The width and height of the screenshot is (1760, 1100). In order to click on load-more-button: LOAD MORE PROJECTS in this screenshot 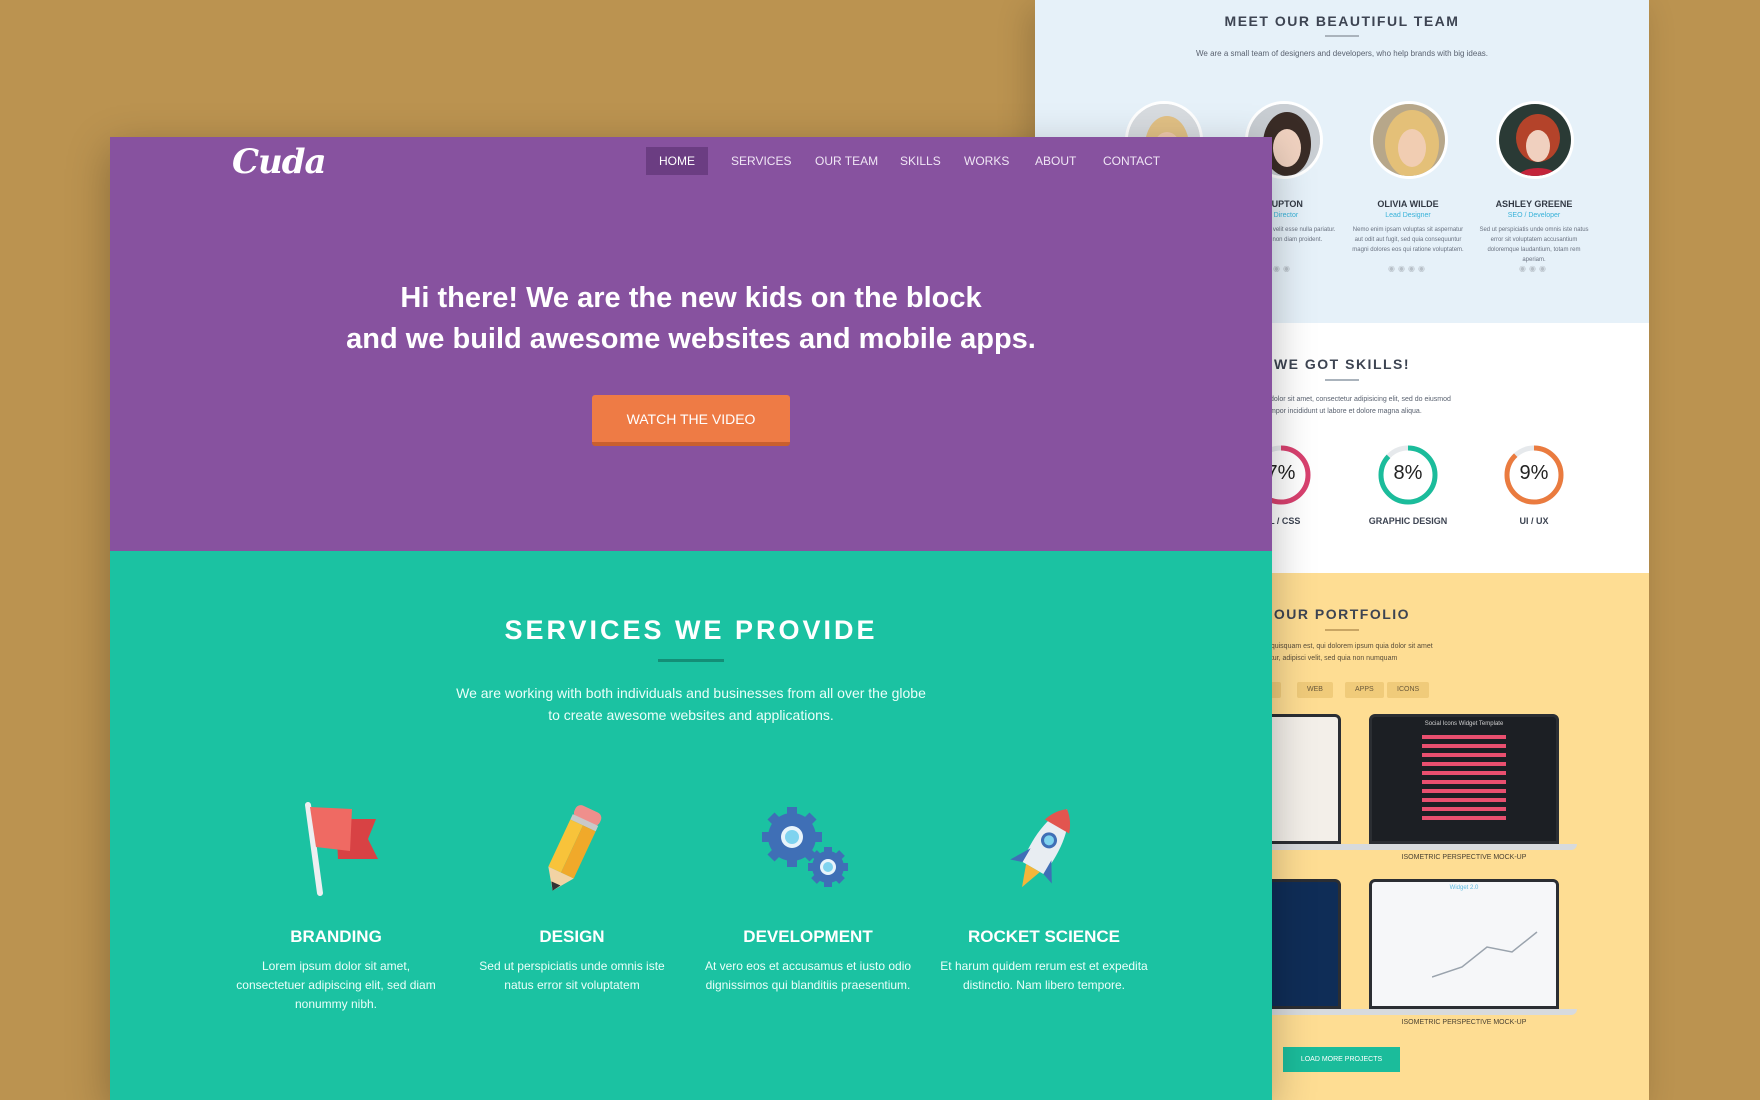, I will do `click(1341, 1059)`.